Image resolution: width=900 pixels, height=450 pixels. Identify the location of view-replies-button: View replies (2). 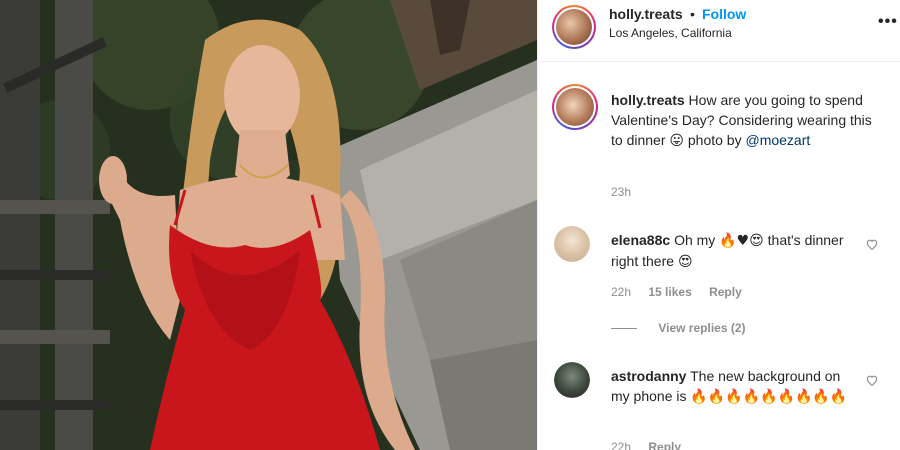
(678, 328).